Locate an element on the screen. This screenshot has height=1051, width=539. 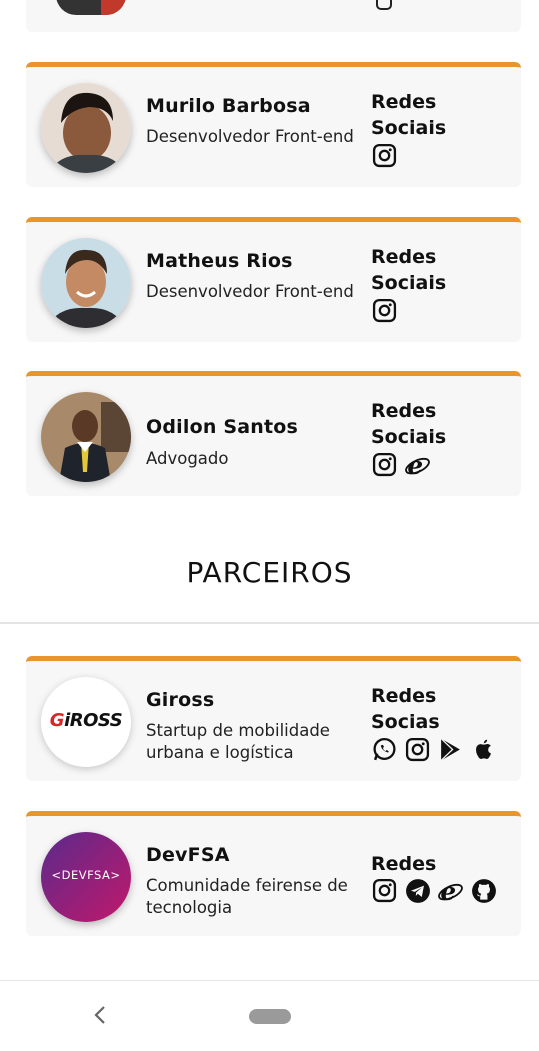
team-card-partial is located at coordinates (273, 16).